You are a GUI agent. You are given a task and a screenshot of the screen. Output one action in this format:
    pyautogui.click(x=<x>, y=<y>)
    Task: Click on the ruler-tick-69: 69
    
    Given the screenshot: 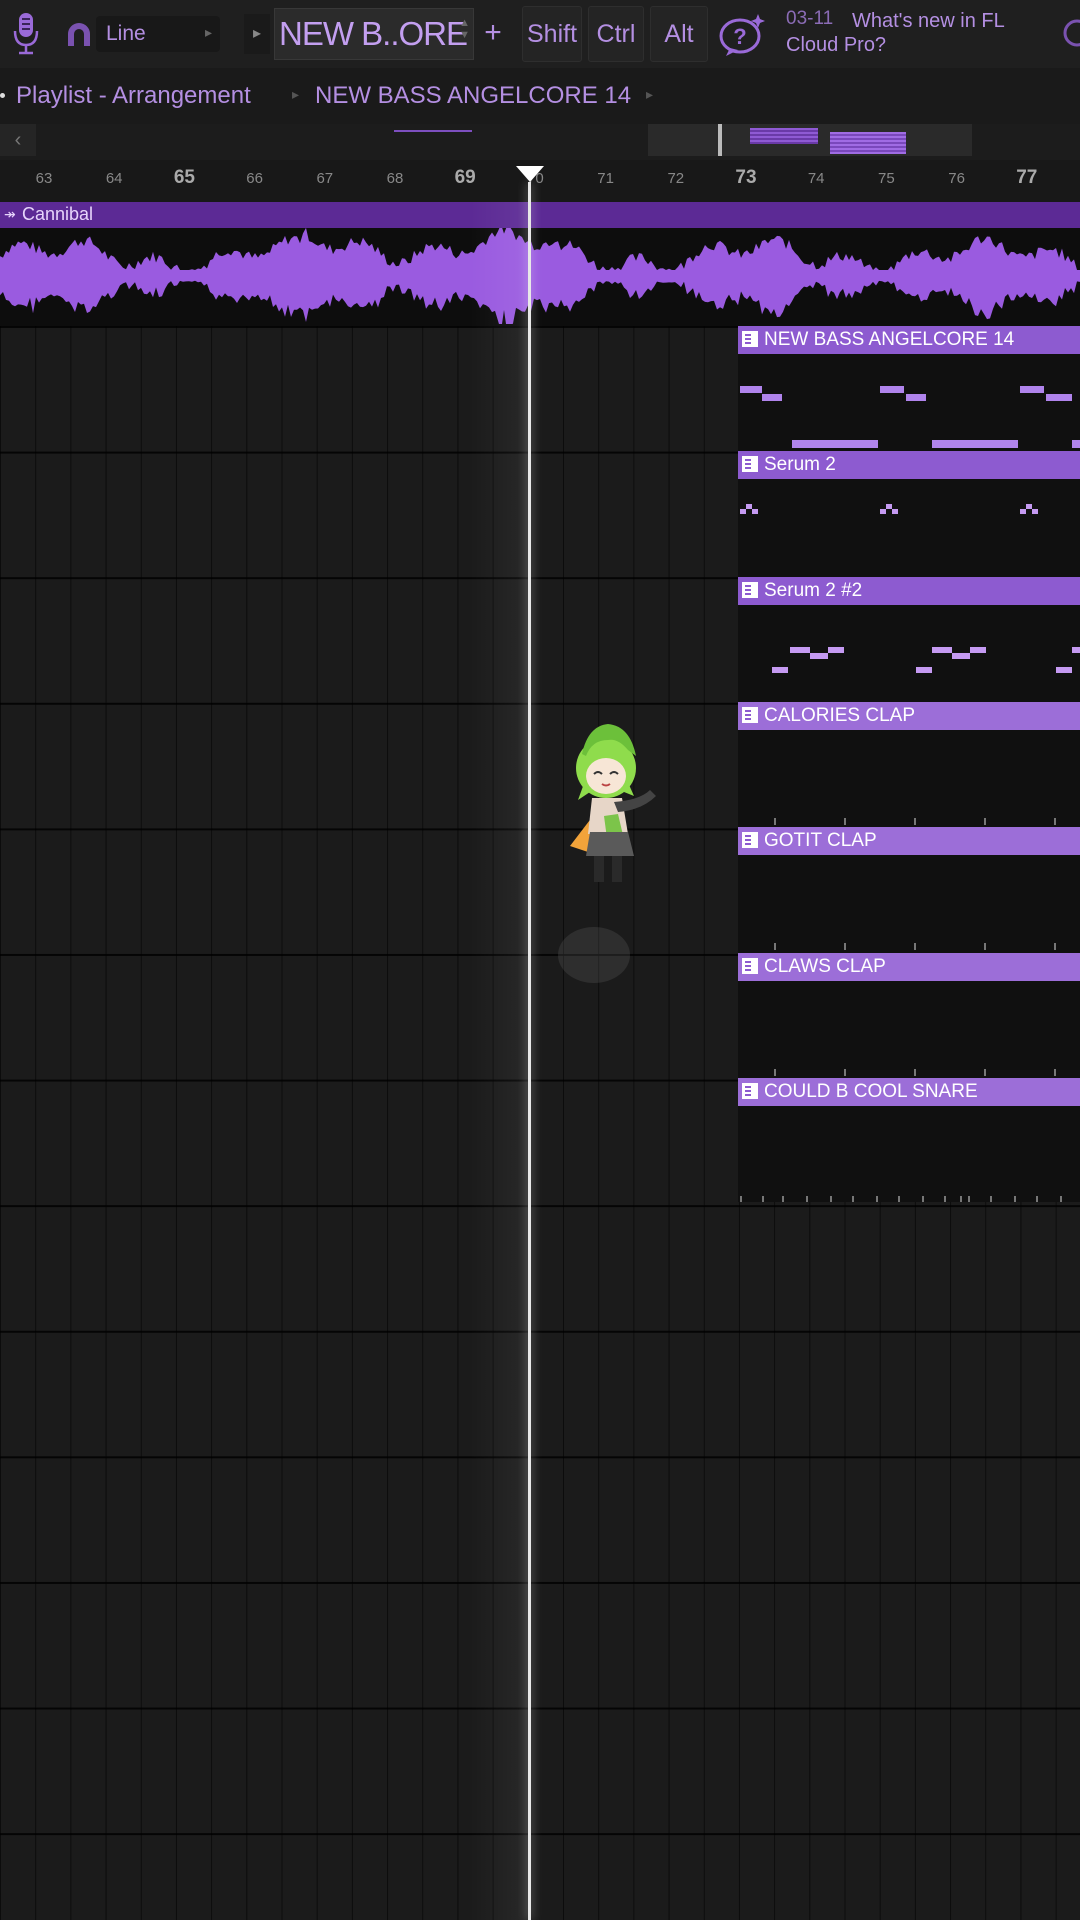 What is the action you would take?
    pyautogui.click(x=465, y=177)
    